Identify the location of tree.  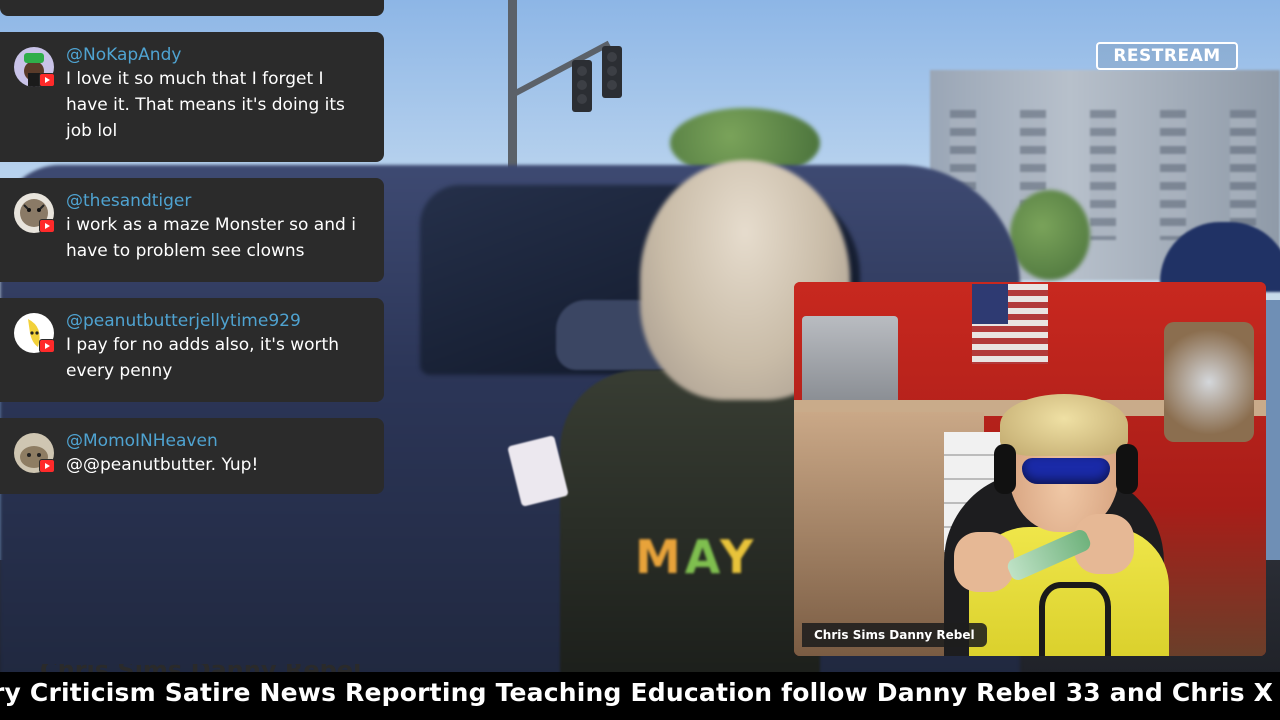
(1050, 235).